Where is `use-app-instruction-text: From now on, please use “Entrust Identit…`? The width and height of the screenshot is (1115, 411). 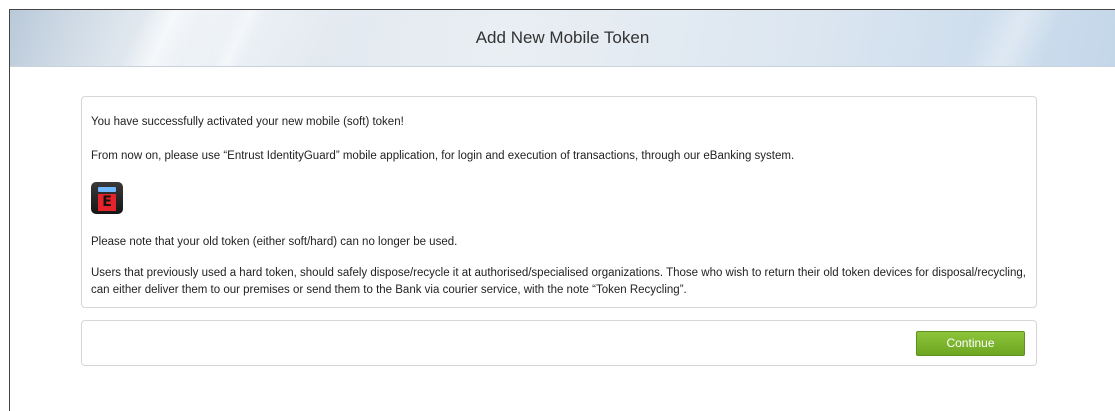 use-app-instruction-text: From now on, please use “Entrust Identit… is located at coordinates (443, 156).